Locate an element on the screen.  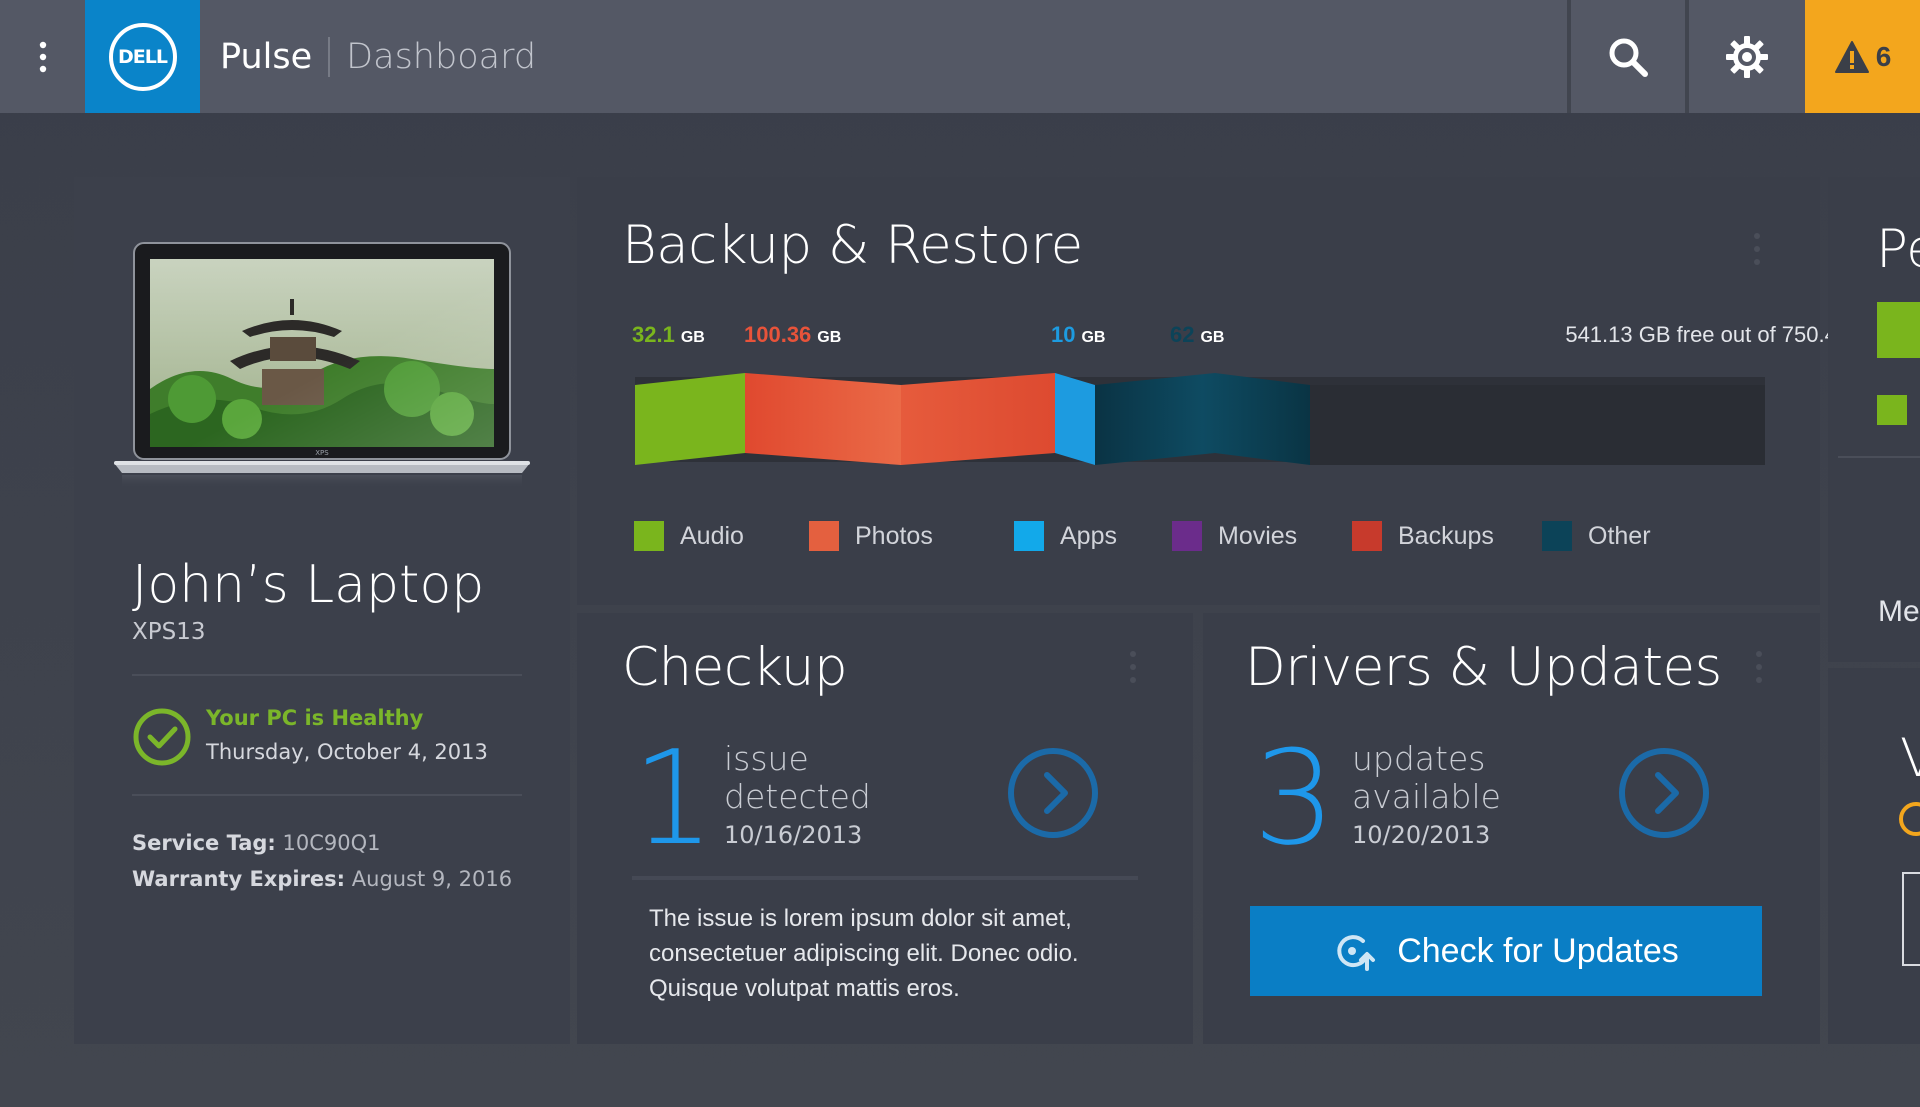
legend-movies: Movies is located at coordinates (1234, 536).